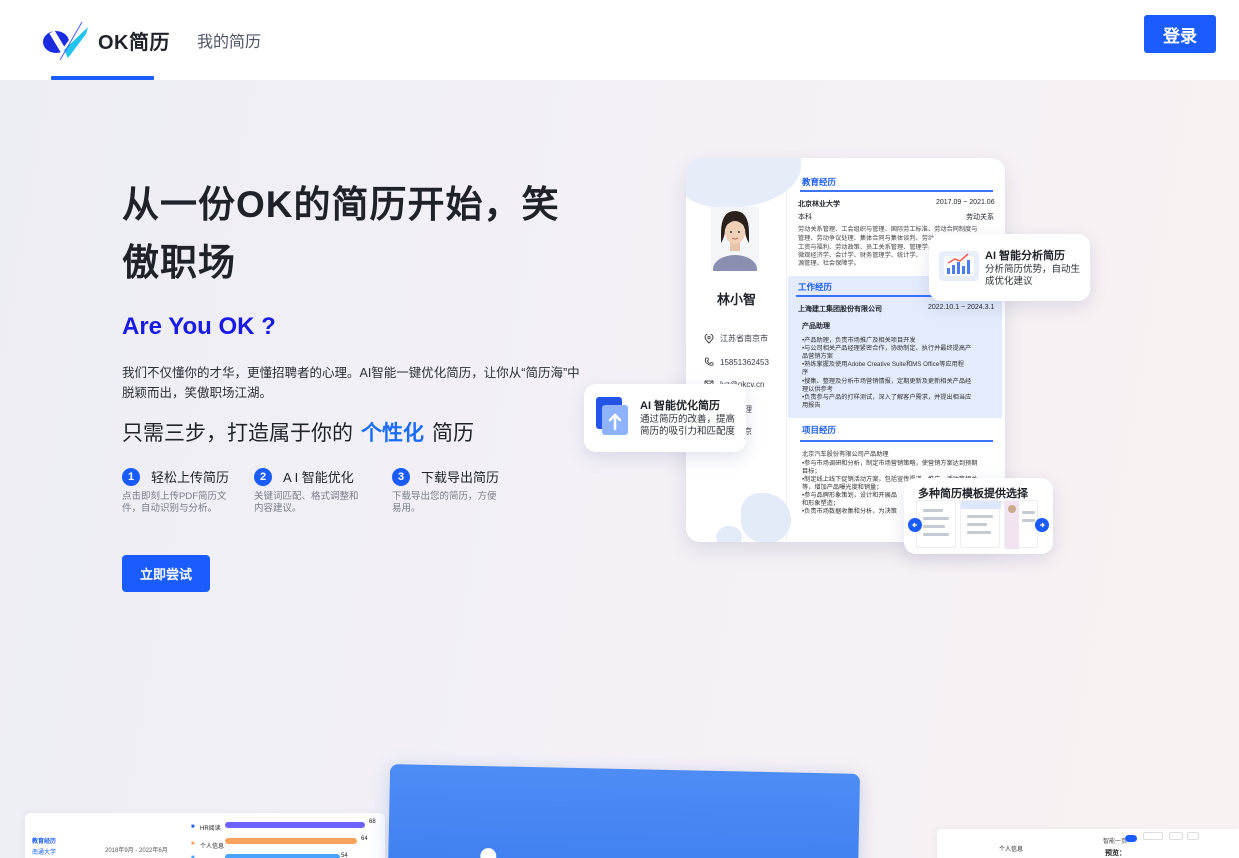 The width and height of the screenshot is (1239, 858). What do you see at coordinates (624, 811) in the screenshot?
I see `center-preview-panel` at bounding box center [624, 811].